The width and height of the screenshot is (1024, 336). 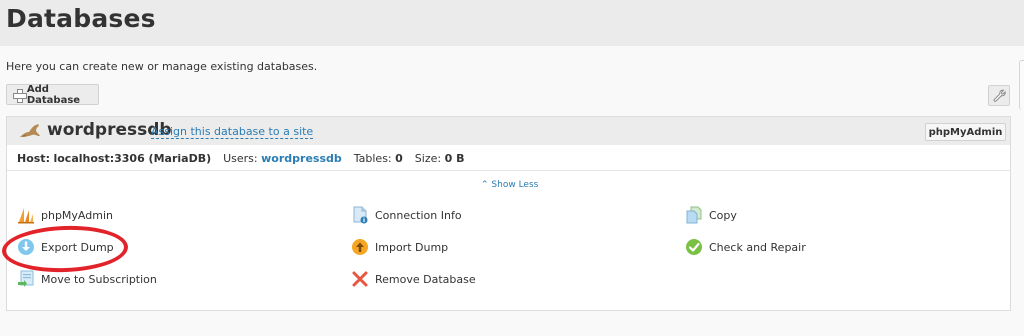 I want to click on phpmyadmin-sail-icon, so click(x=26, y=216).